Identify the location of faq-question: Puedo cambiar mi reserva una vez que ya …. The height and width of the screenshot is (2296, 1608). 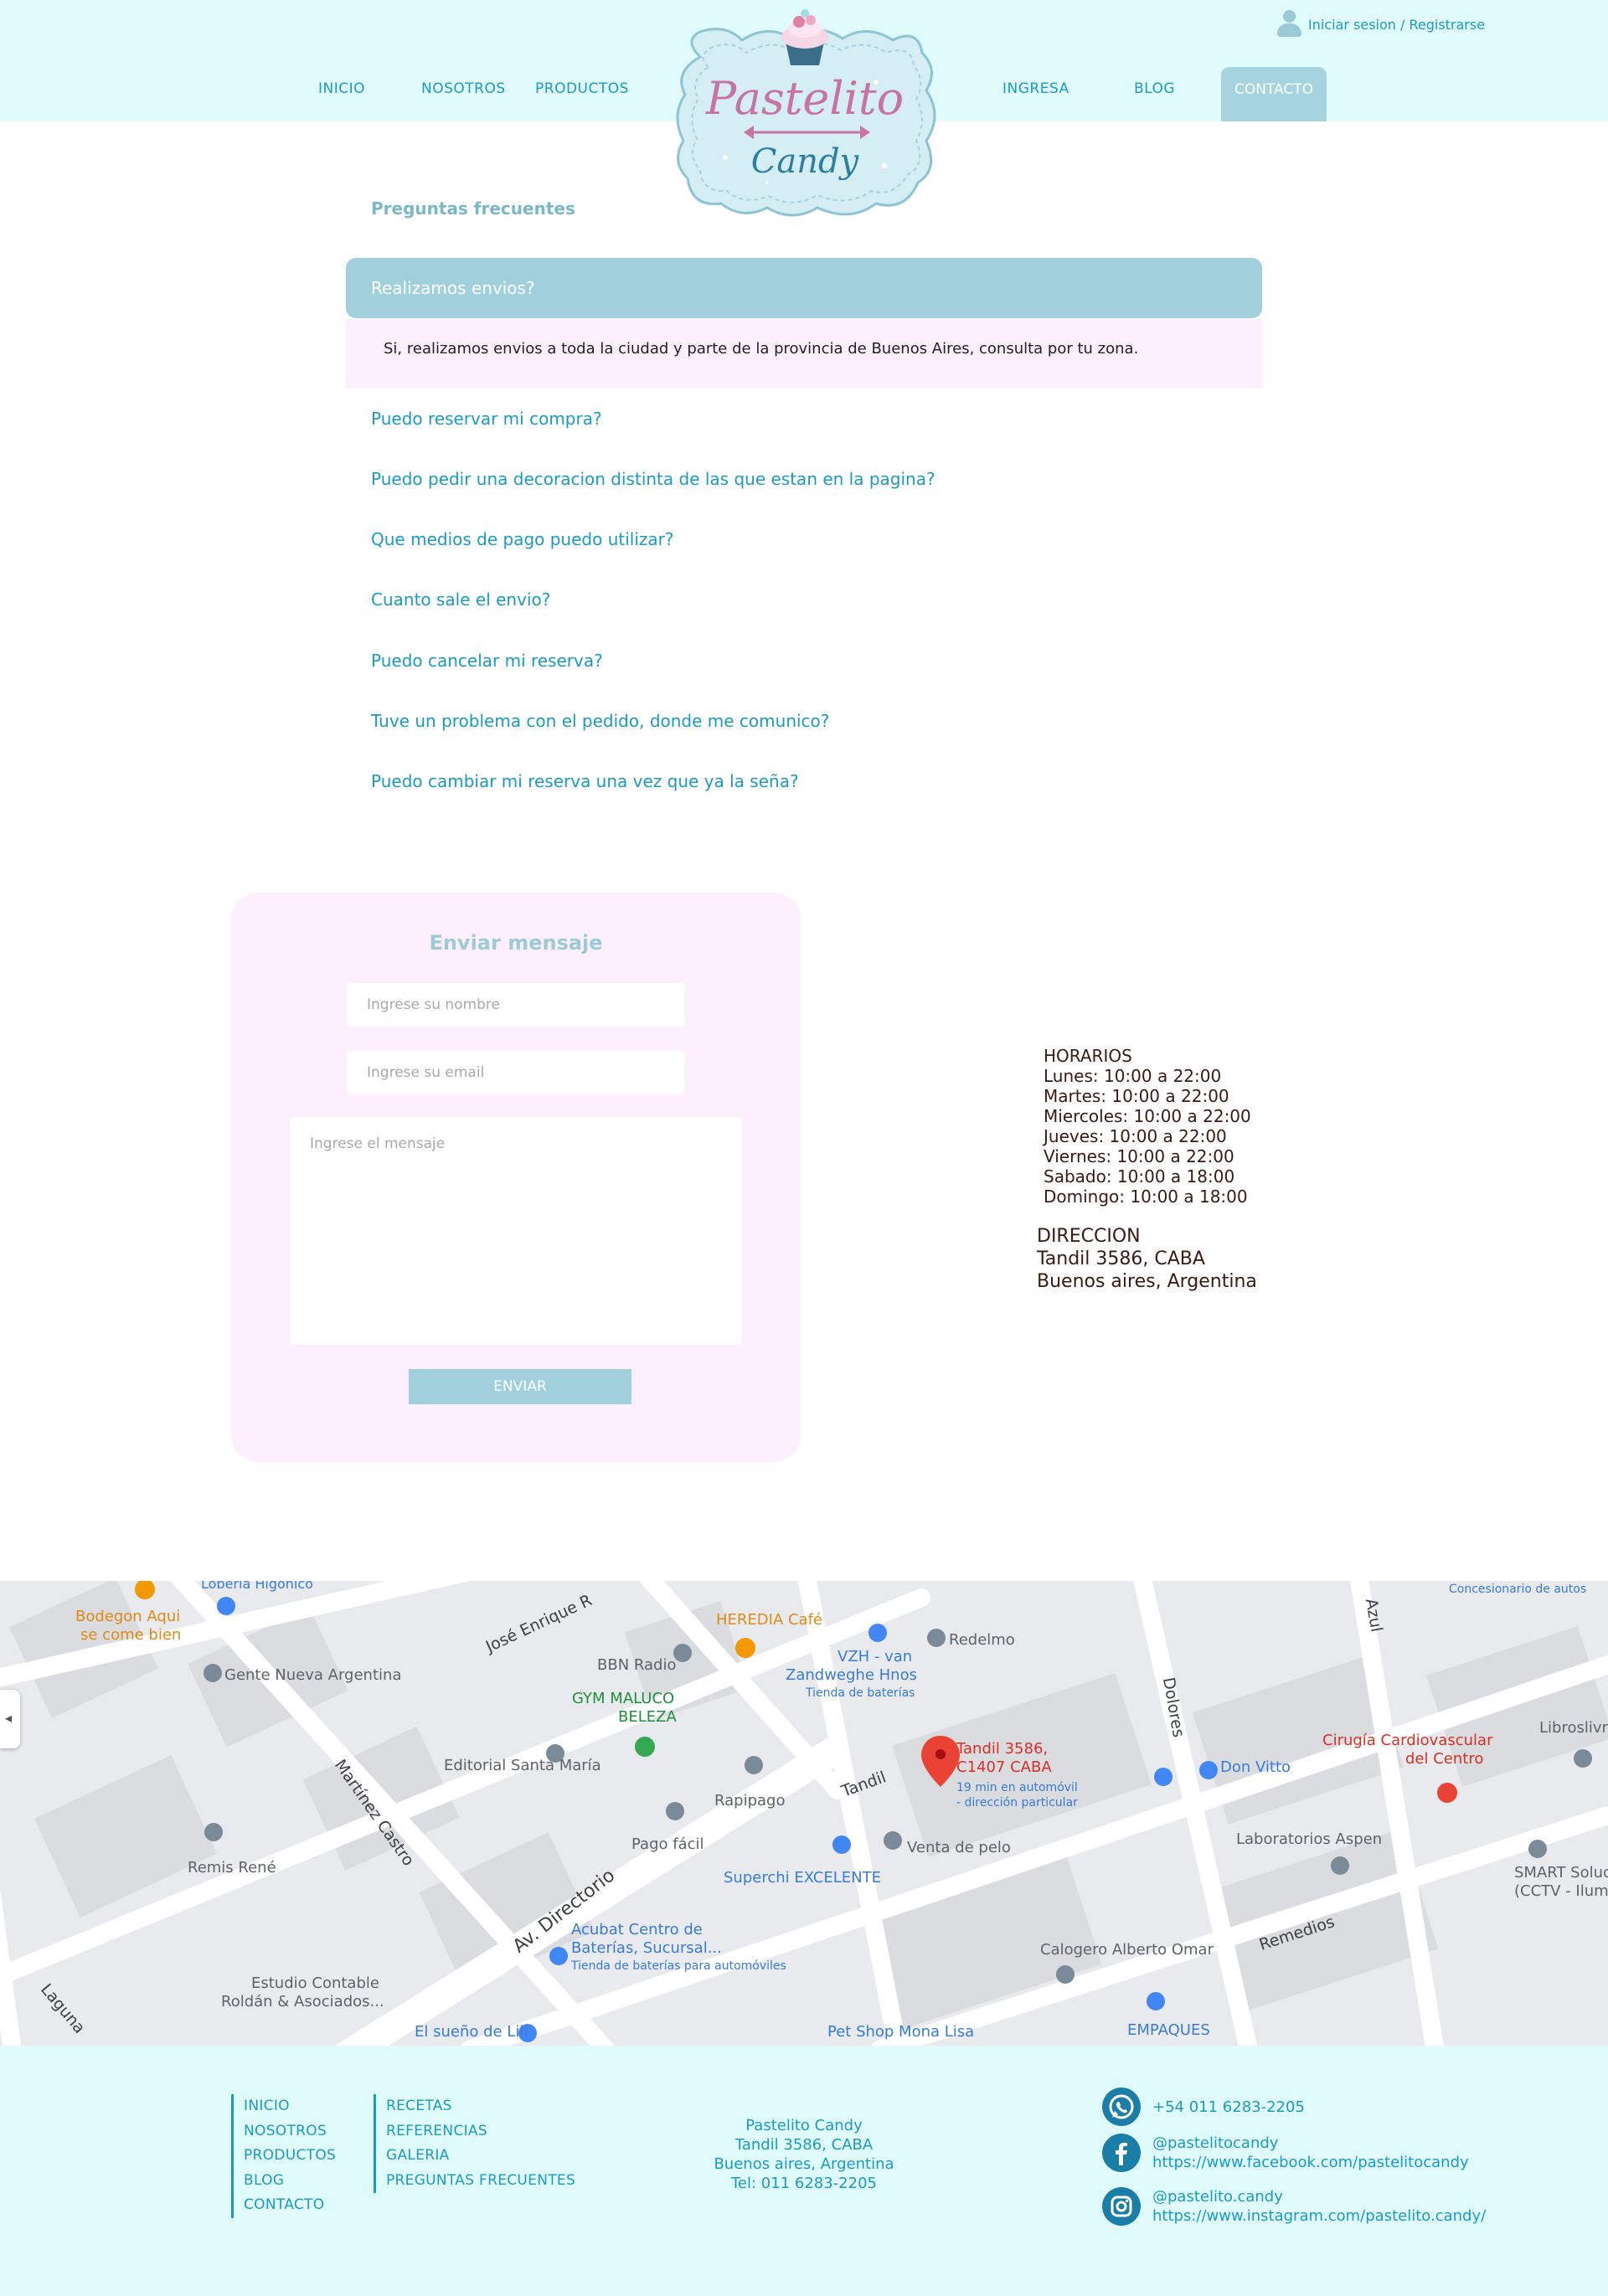
(585, 781).